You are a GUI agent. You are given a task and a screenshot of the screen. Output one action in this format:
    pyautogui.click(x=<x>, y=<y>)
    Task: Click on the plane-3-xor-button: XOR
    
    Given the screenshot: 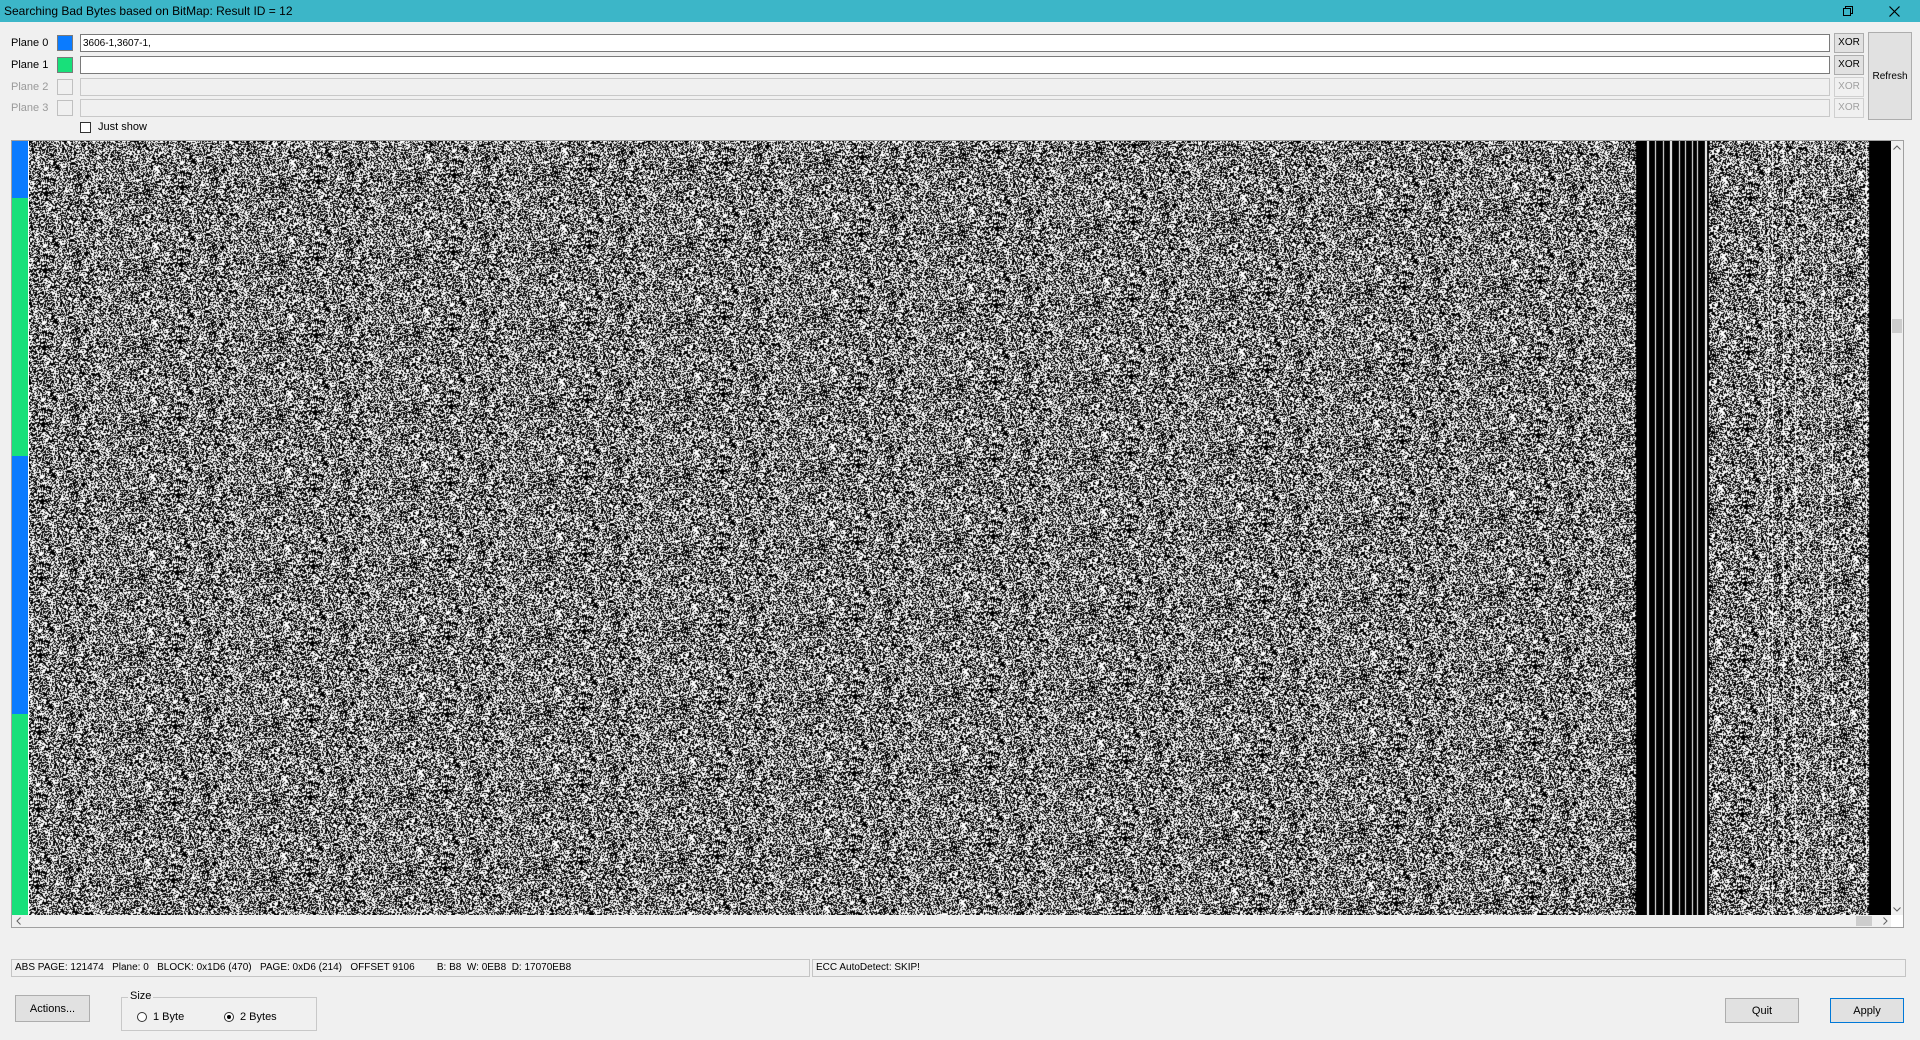 What is the action you would take?
    pyautogui.click(x=1849, y=108)
    